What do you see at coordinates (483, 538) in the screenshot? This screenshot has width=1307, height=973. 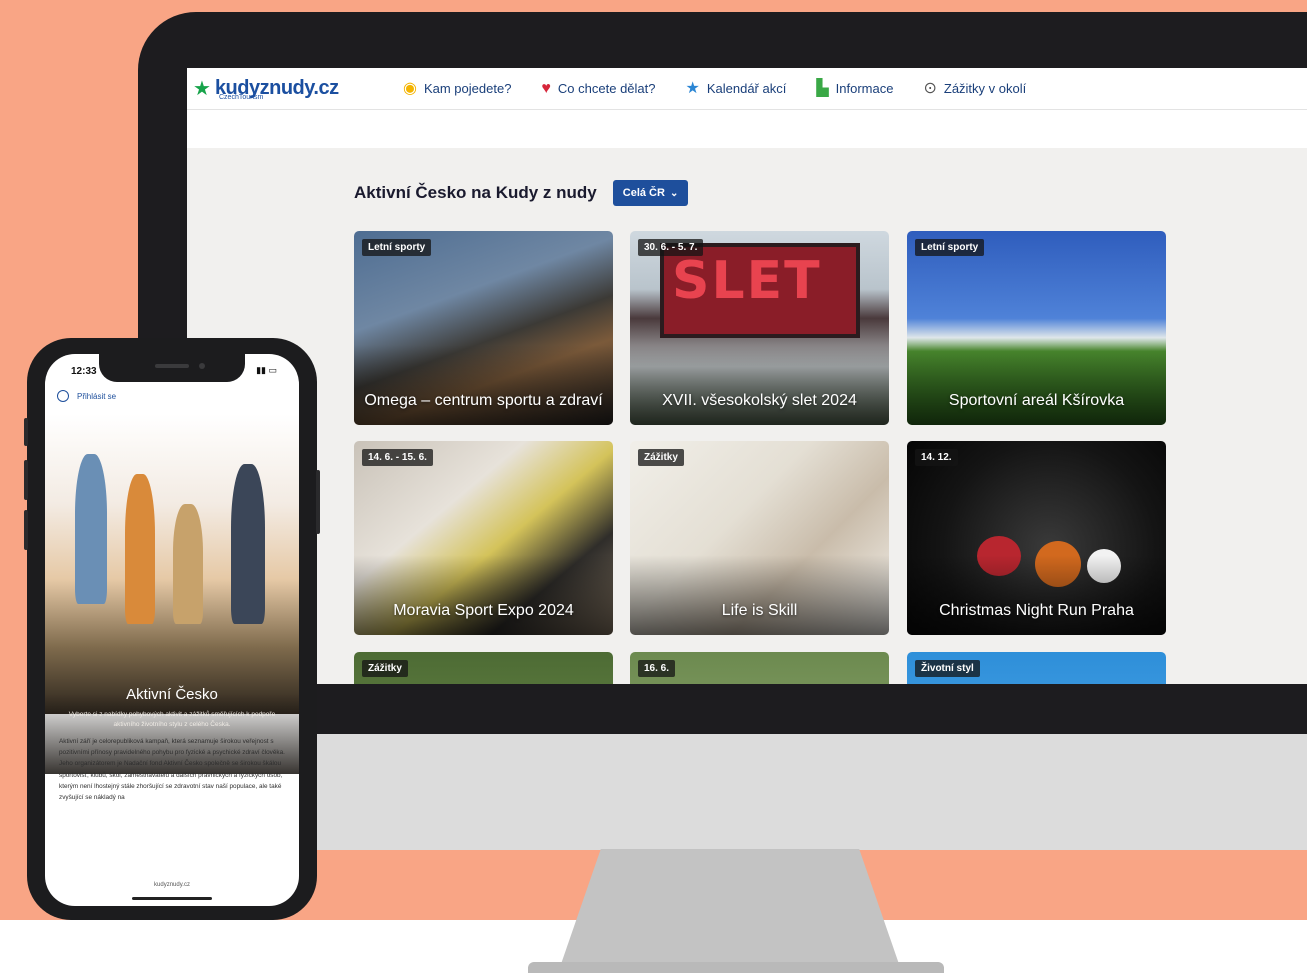 I see `event-card: 14. 6. - 15. 6. Moravia Sport Expo 2024` at bounding box center [483, 538].